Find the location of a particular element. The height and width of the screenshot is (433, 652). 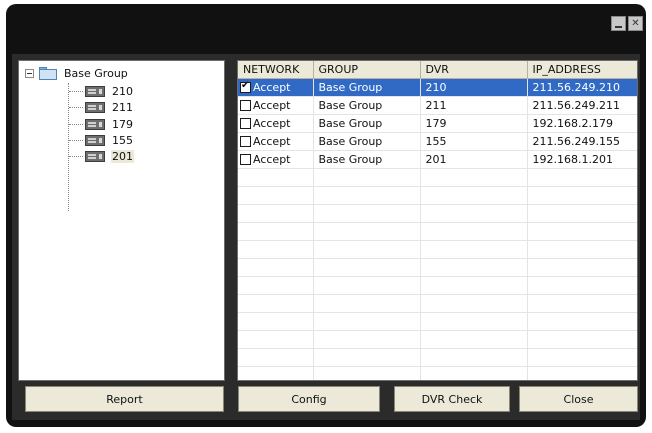

tree-item-dvr: 211 is located at coordinates (101, 107).